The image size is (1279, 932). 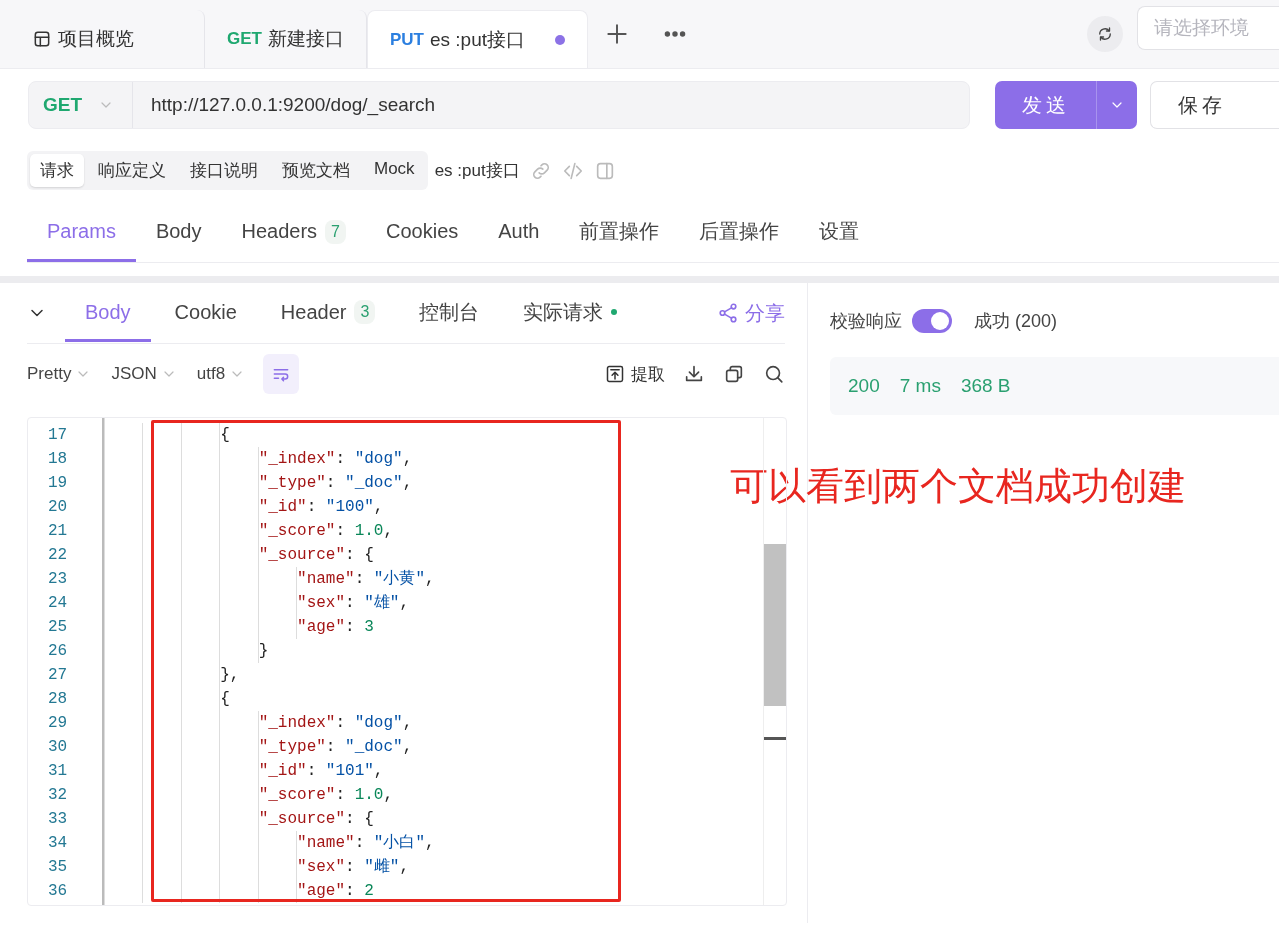 I want to click on api-name: es :put接口, so click(x=477, y=171).